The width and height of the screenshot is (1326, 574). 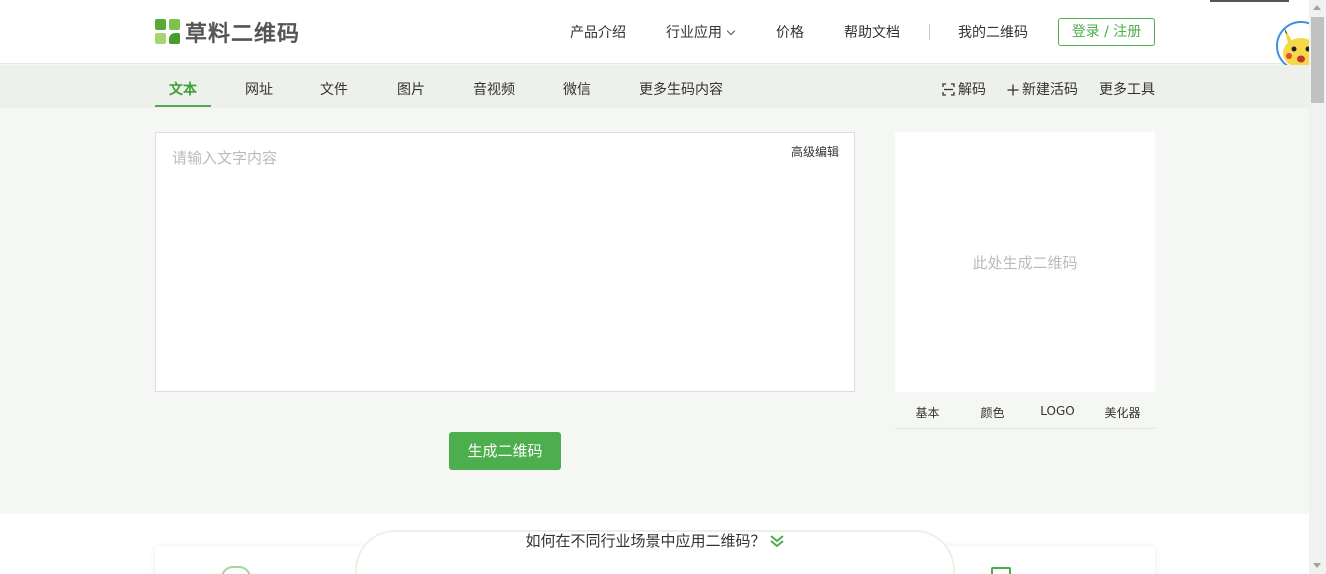 I want to click on chevron-down-icon, so click(x=731, y=31).